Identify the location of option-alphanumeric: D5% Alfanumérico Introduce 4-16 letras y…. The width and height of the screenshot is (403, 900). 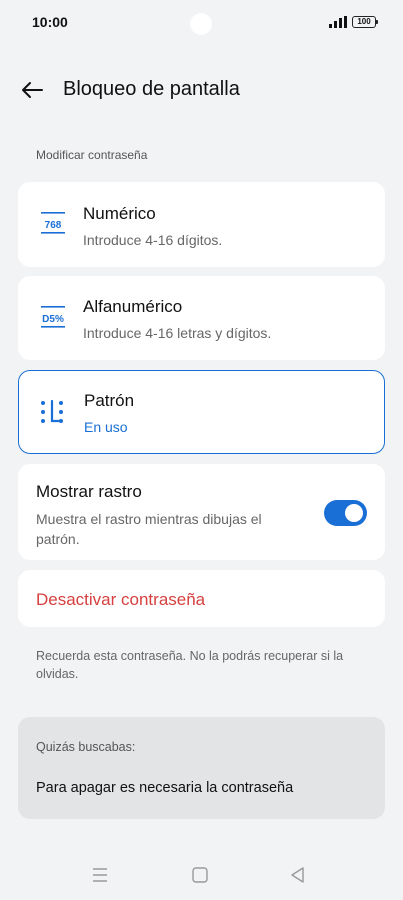
(201, 318).